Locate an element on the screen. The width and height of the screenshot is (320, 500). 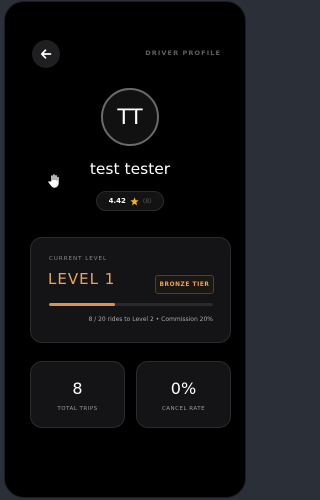
stat-card-total-trips: 8 TOTAL TRIPS is located at coordinates (77, 394).